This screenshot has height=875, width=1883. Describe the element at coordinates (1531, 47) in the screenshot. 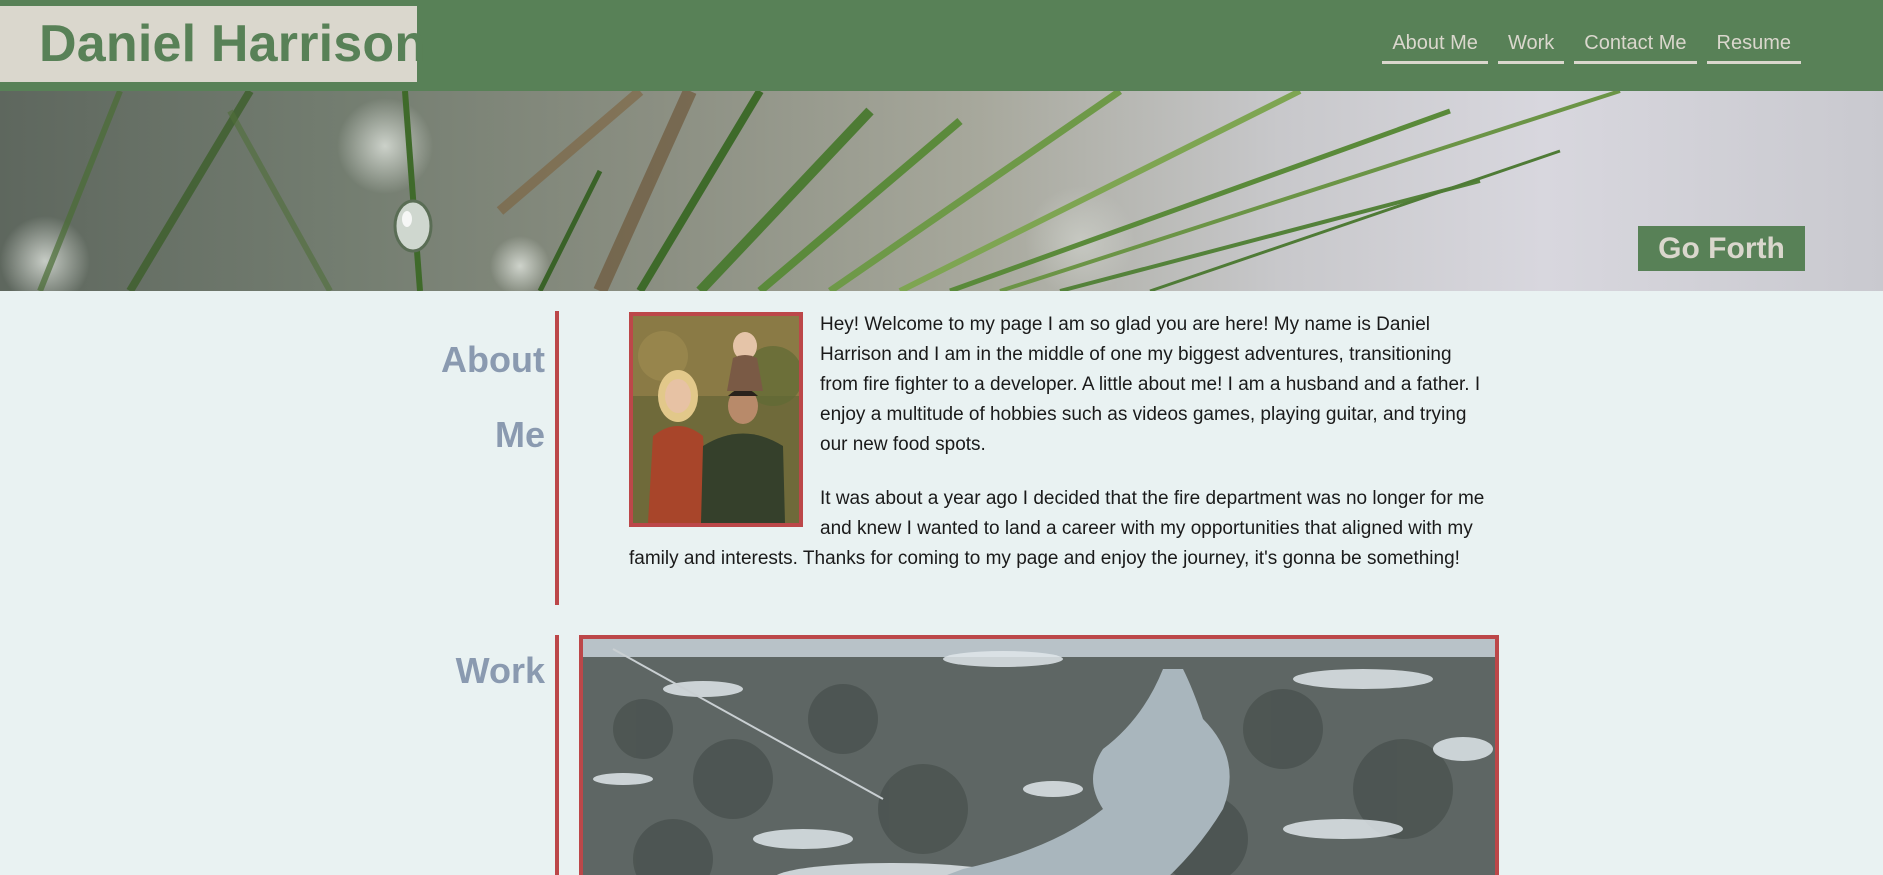

I see `nav-link-work: Work` at that location.